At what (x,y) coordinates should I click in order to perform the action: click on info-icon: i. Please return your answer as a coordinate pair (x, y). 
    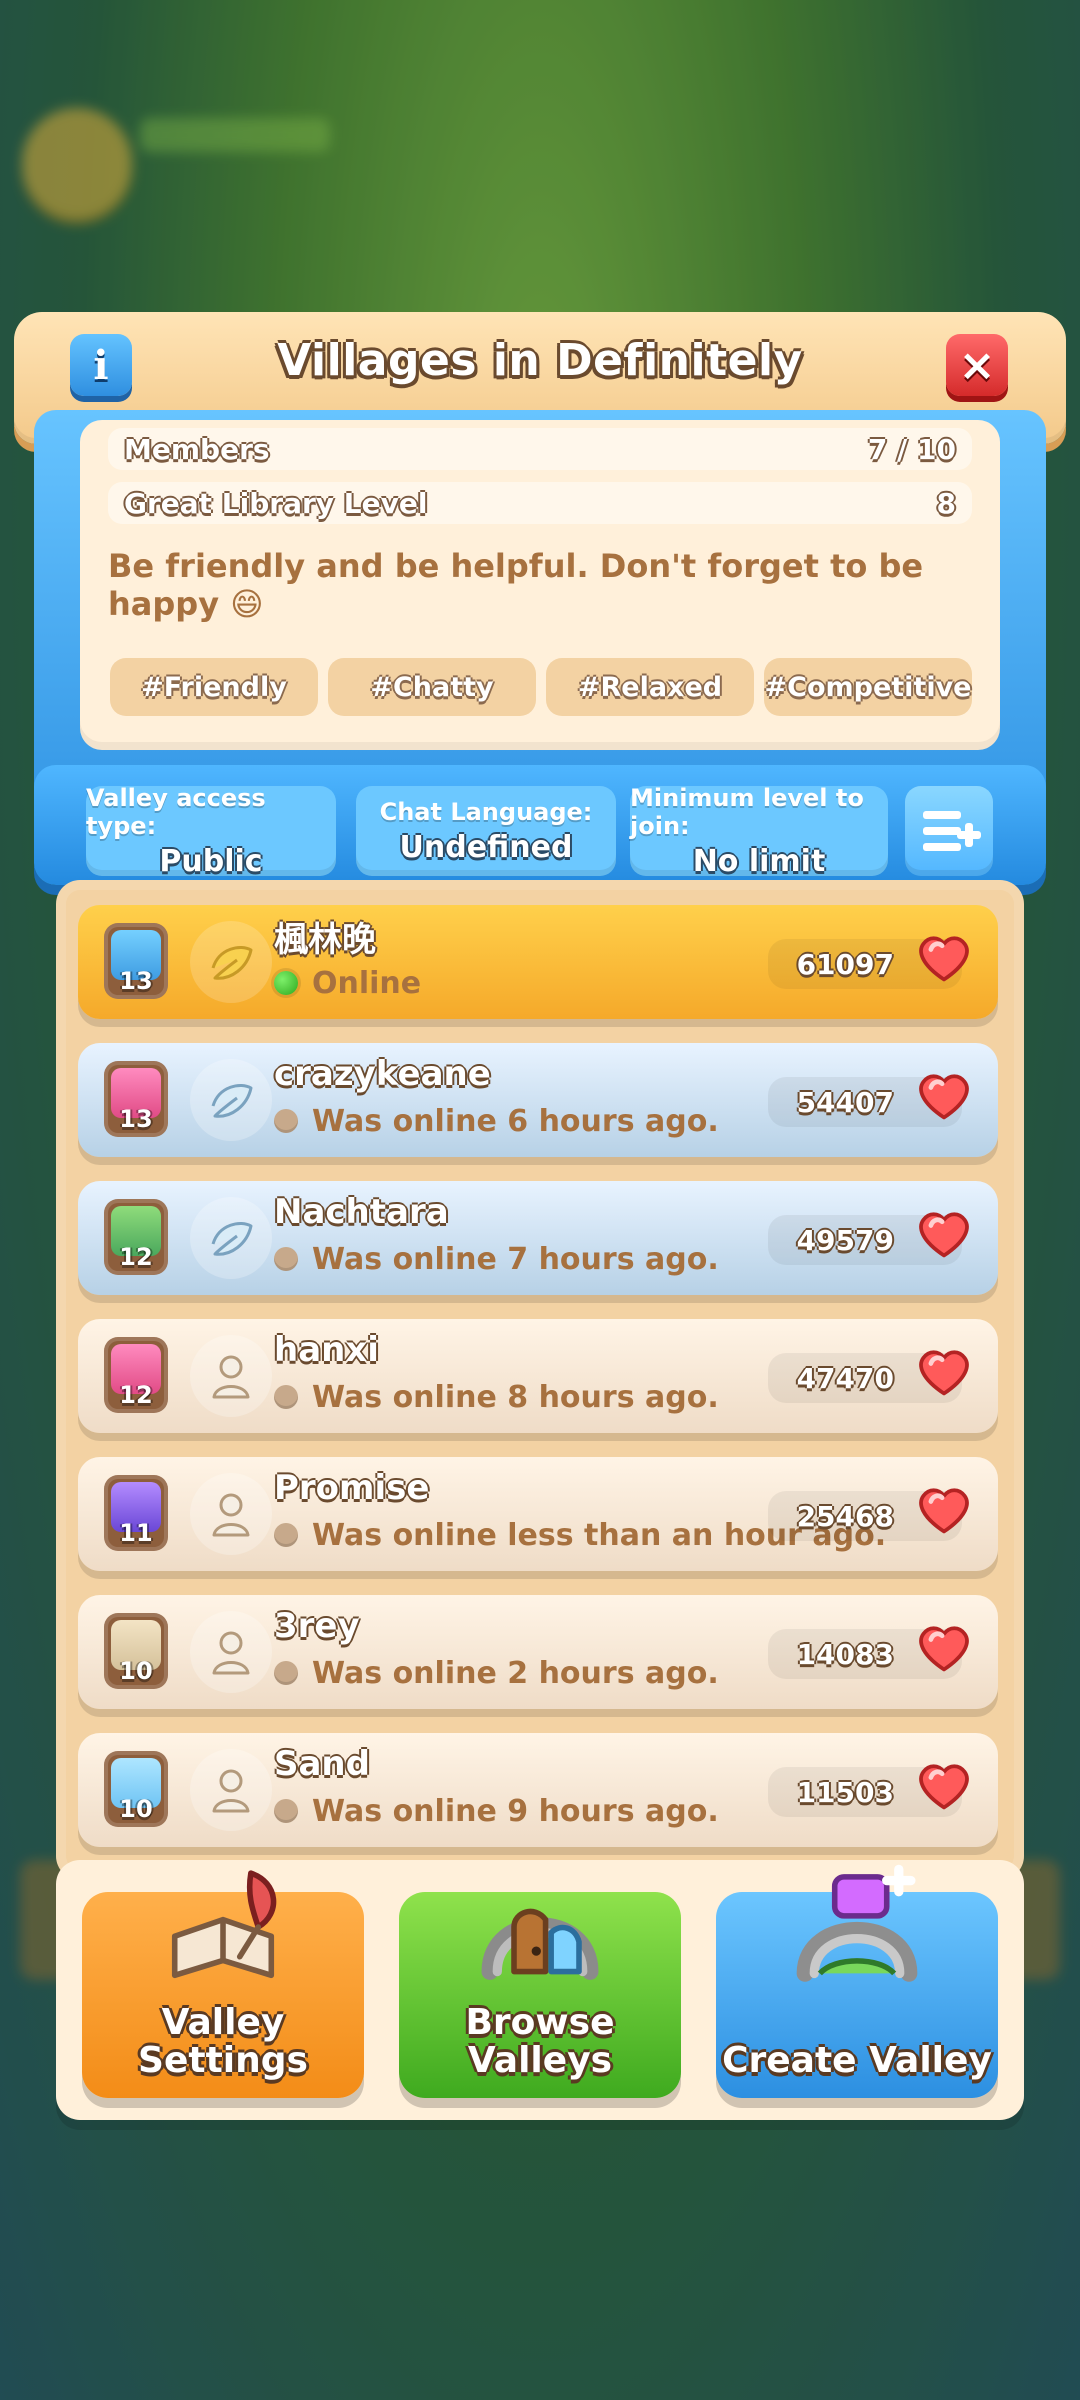
    Looking at the image, I should click on (101, 365).